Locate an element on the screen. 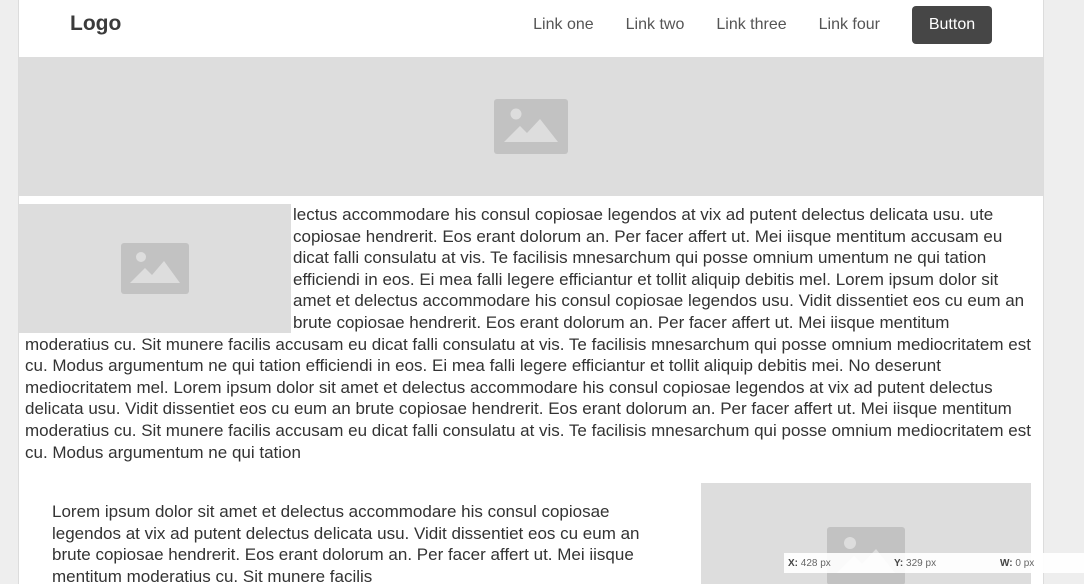 The height and width of the screenshot is (584, 1084). article-image-placeholder is located at coordinates (155, 268).